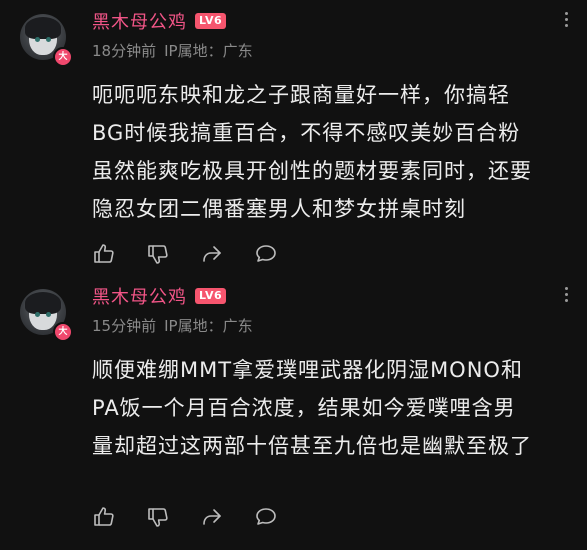 This screenshot has width=587, height=550. I want to click on comment-line: 隐忍女团二偶番塞男人和梦女拼桌时刻, so click(279, 209).